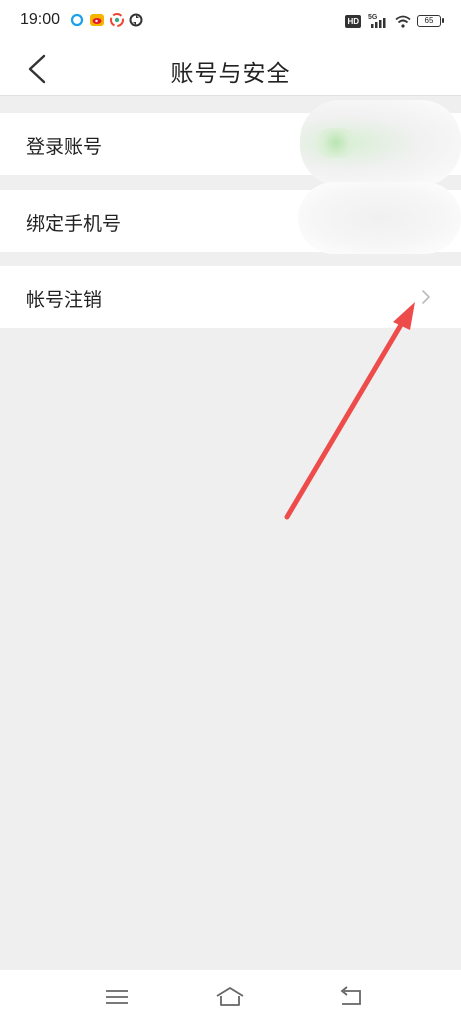 The height and width of the screenshot is (1024, 461). I want to click on login-account-label: 登录账号, so click(64, 147).